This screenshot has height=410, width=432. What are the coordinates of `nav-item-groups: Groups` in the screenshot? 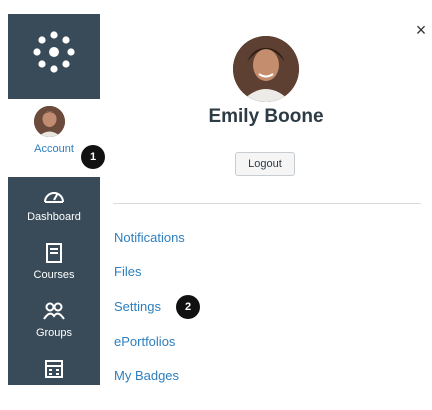 It's located at (54, 323).